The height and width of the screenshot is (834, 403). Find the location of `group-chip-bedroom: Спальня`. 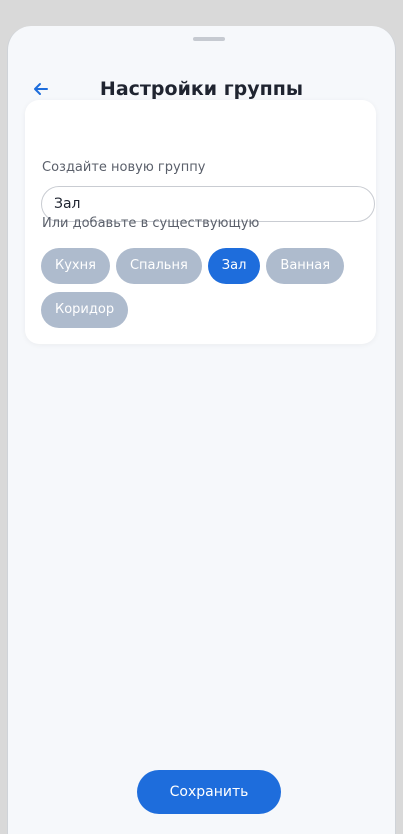

group-chip-bedroom: Спальня is located at coordinates (158, 266).